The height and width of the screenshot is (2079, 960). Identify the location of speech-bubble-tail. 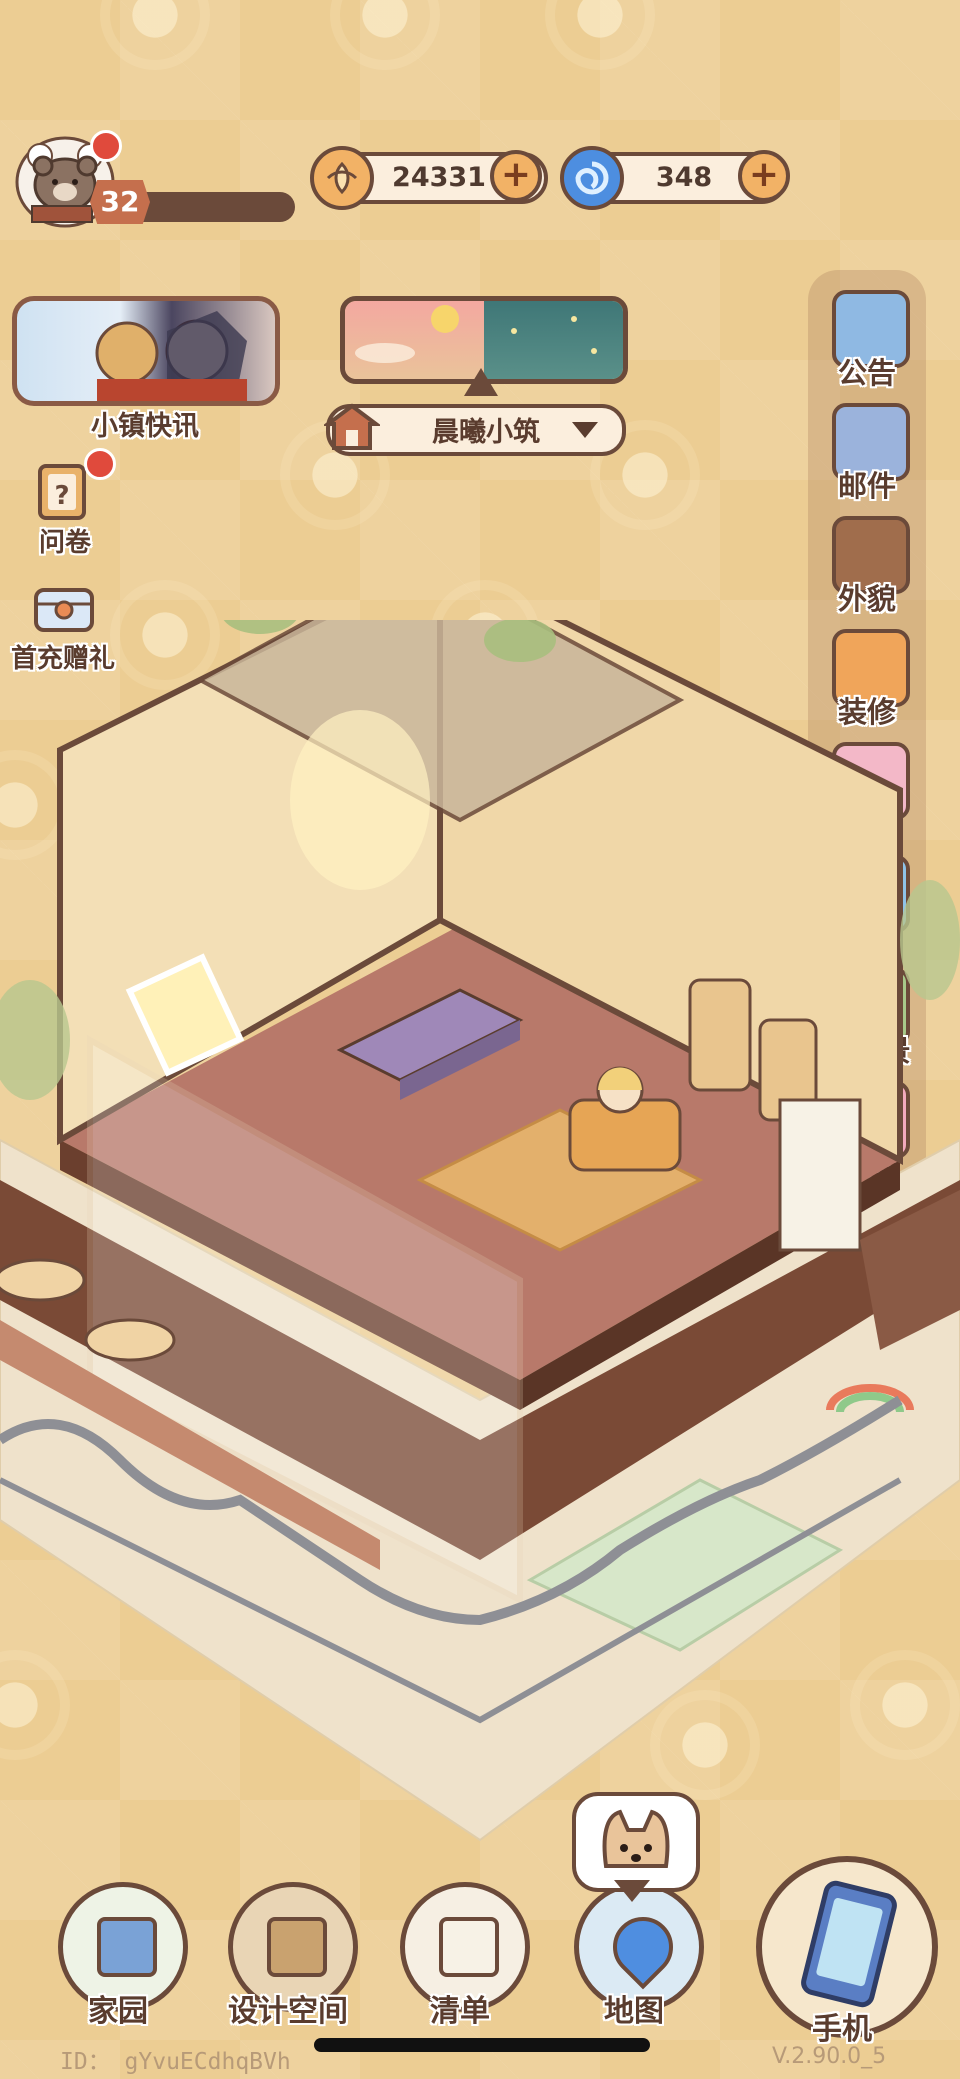
(632, 1891).